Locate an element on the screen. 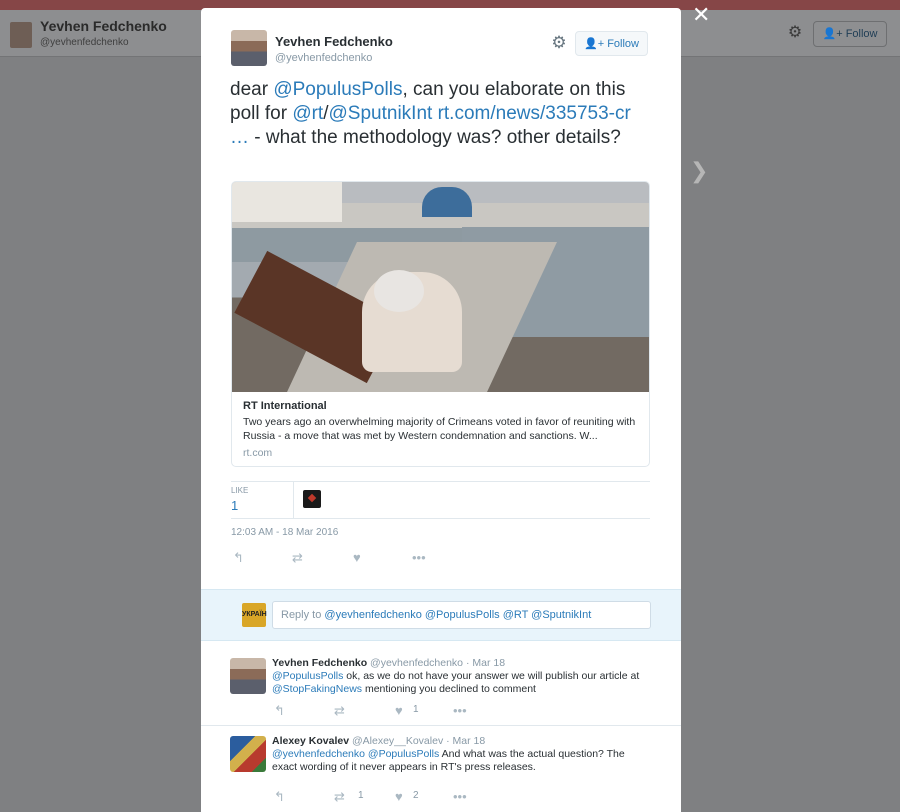 The height and width of the screenshot is (812, 900). card-title: RT International is located at coordinates (443, 406).